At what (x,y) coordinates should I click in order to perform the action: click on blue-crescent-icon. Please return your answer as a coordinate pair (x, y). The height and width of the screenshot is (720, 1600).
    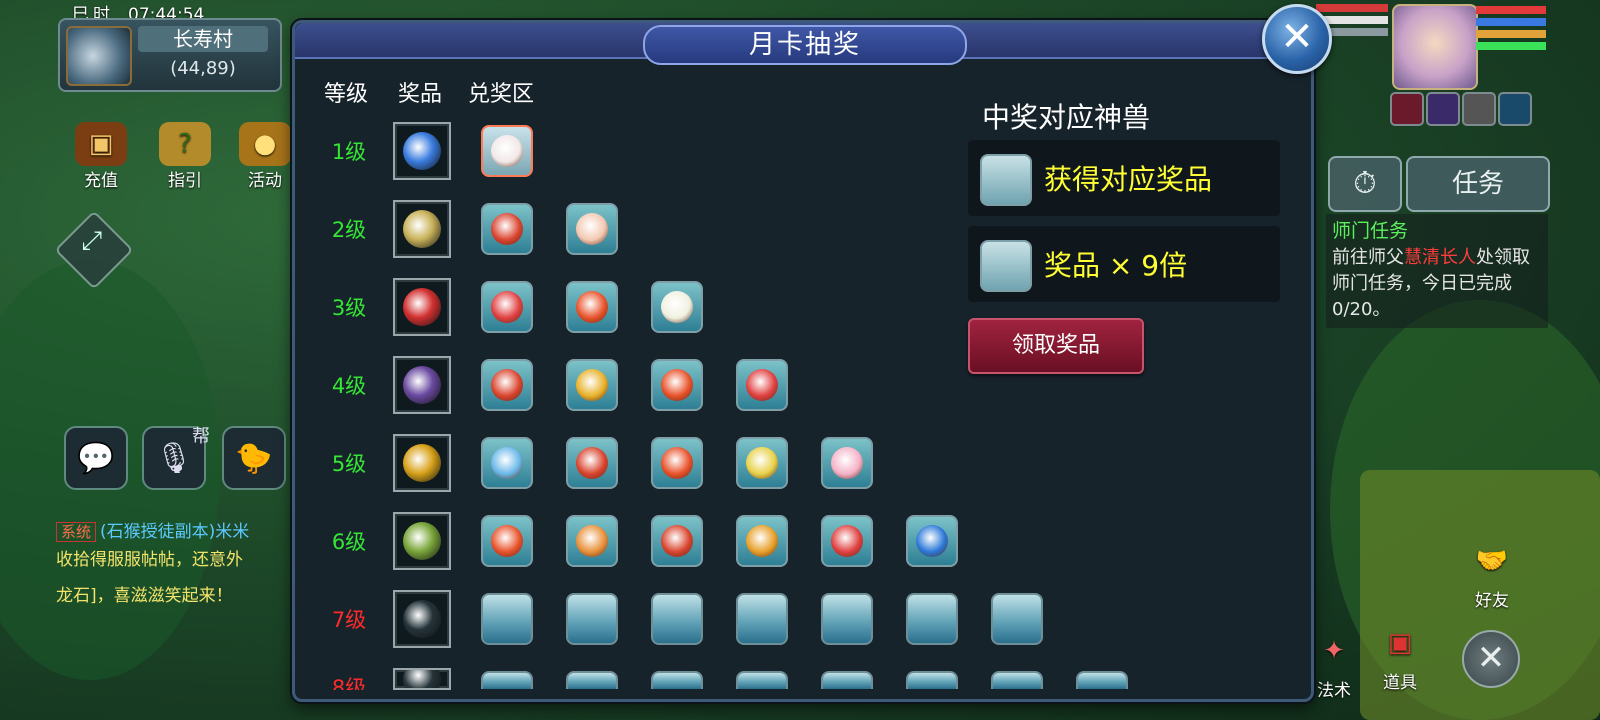
    Looking at the image, I should click on (422, 151).